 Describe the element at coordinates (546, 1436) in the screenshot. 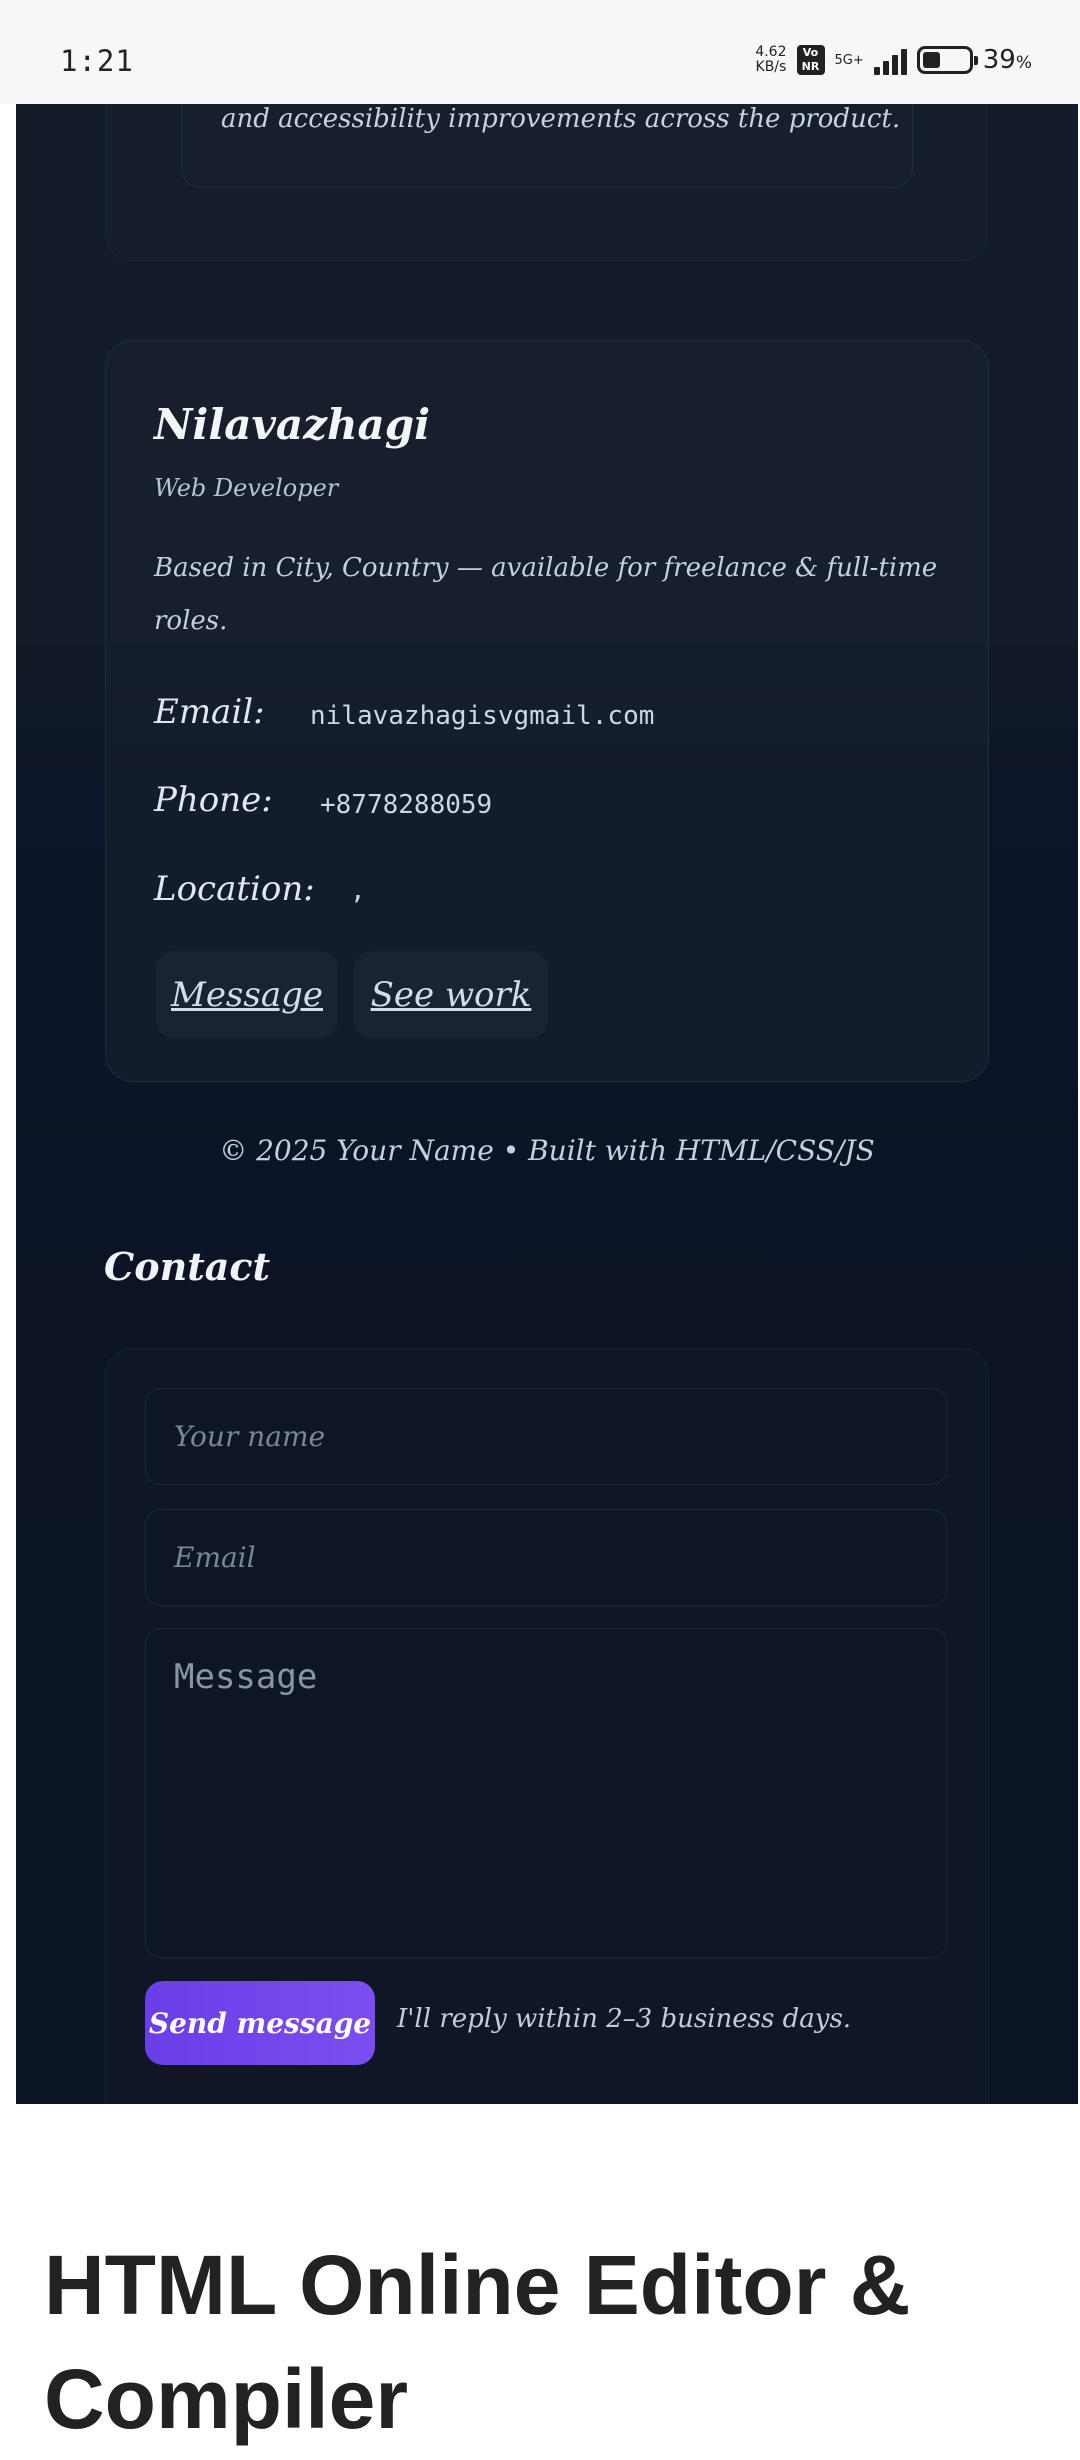

I see `name-input: Your name` at that location.